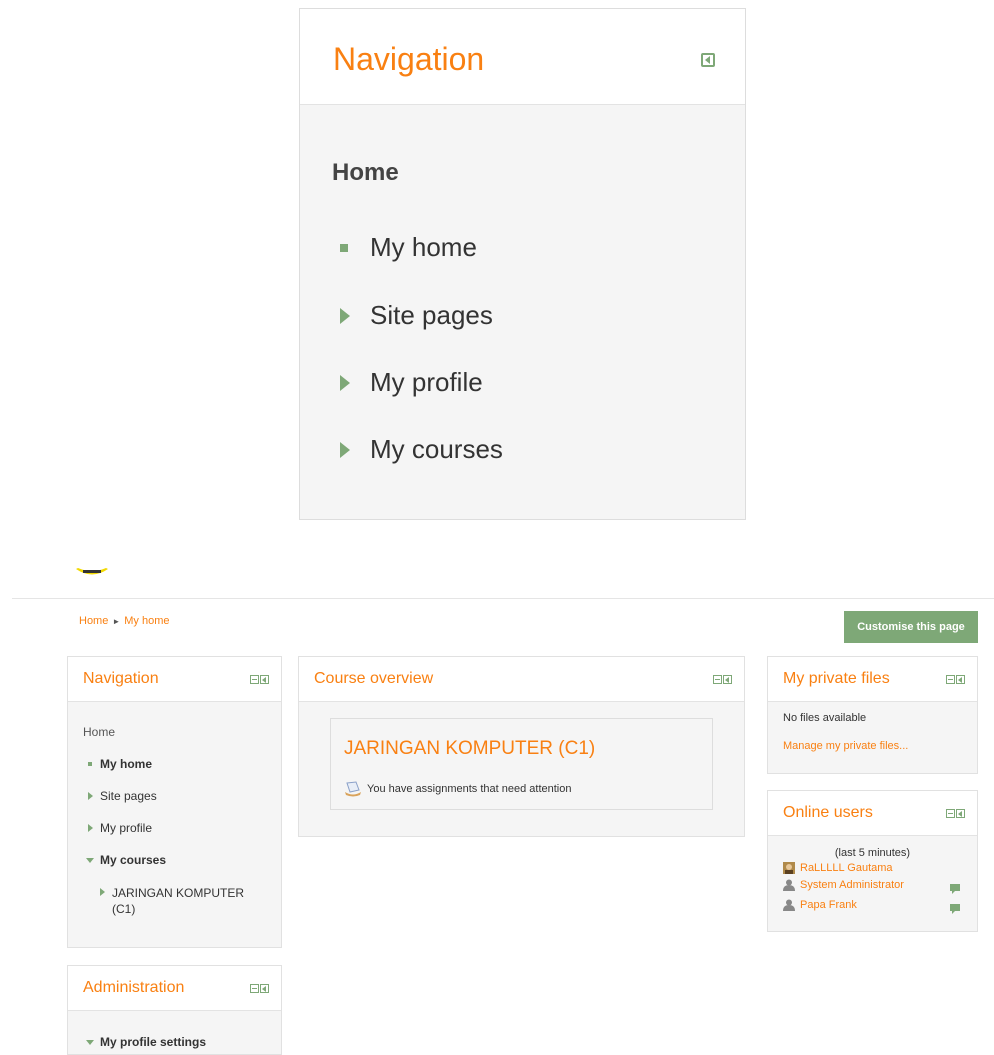 The height and width of the screenshot is (1055, 994). Describe the element at coordinates (872, 853) in the screenshot. I see `online-period: (last 5 minutes)` at that location.